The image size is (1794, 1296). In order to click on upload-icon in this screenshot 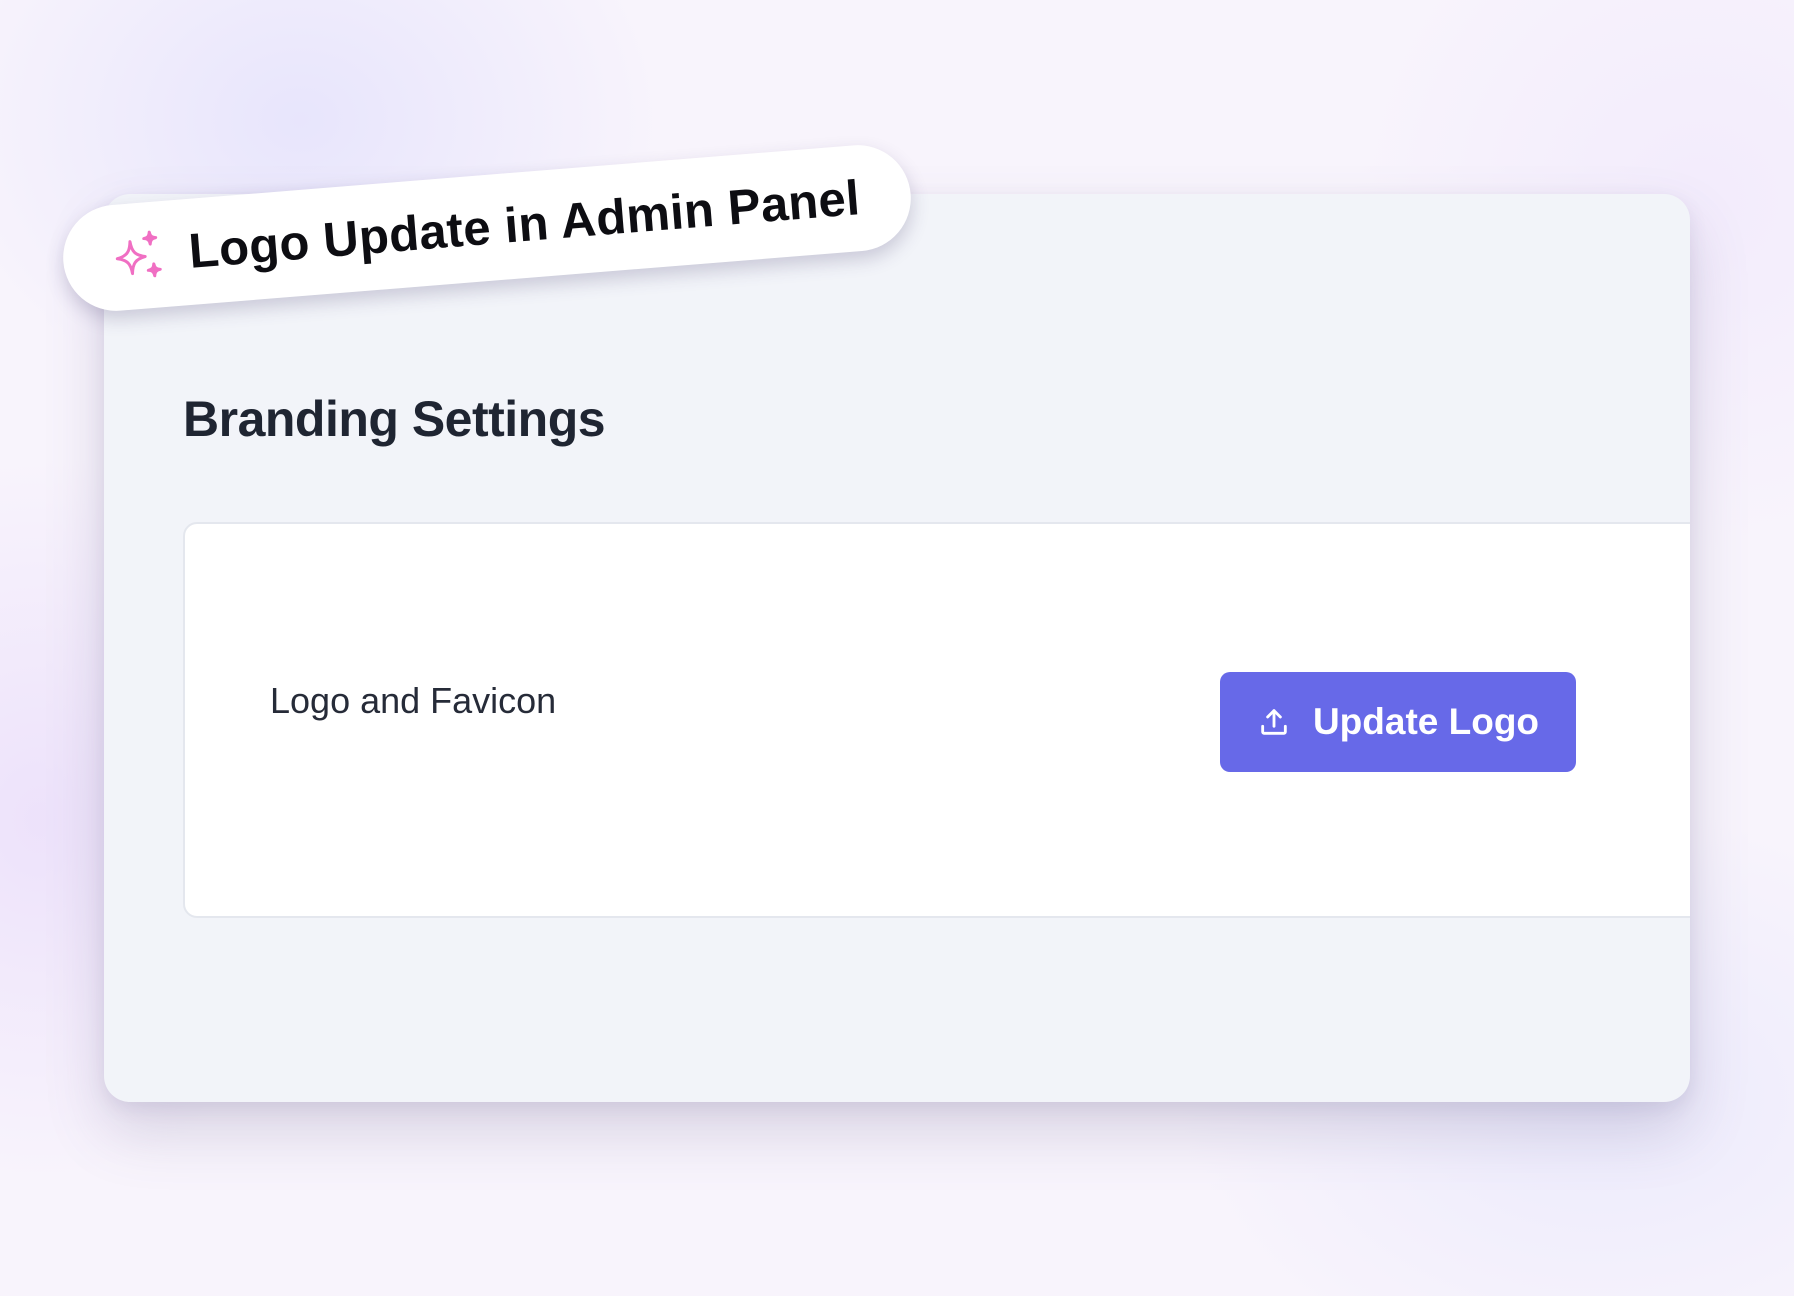, I will do `click(1274, 722)`.